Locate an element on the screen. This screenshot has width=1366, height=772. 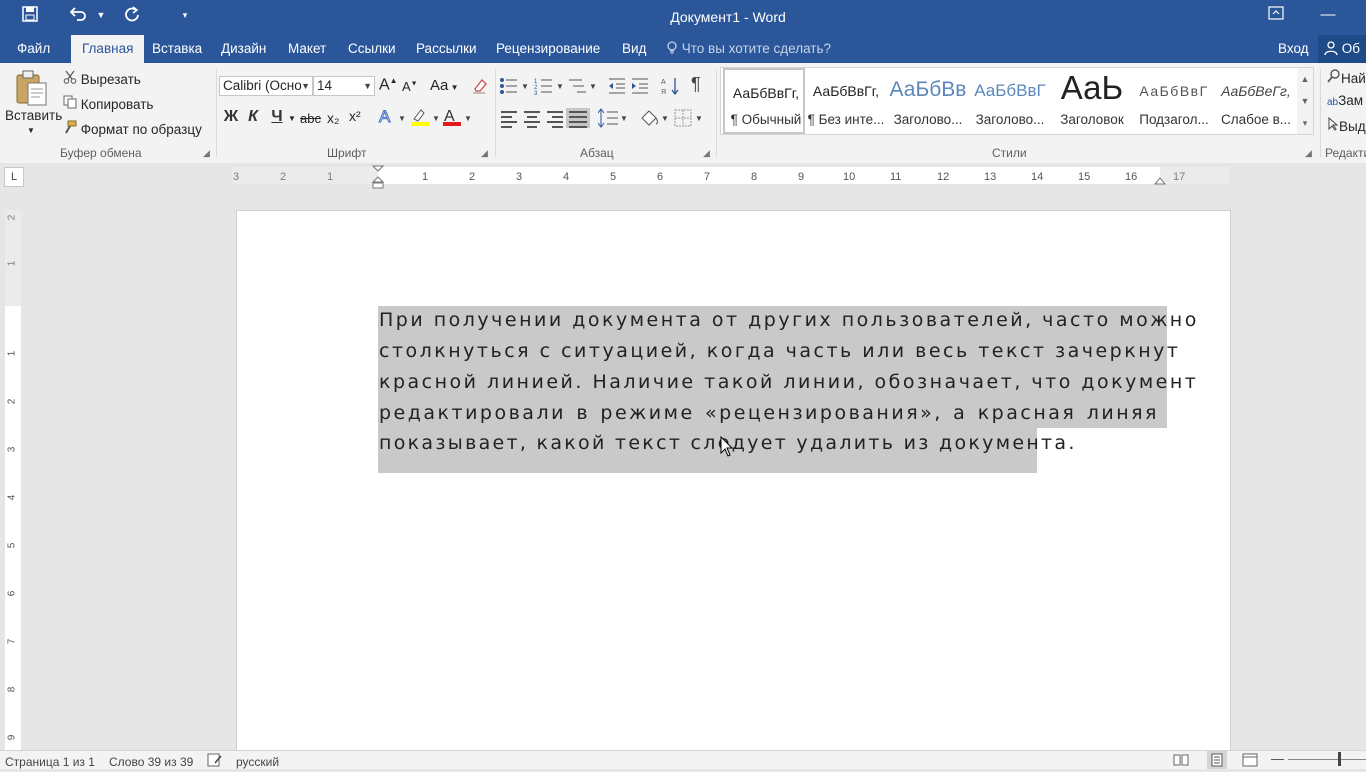
align-left-icon is located at coordinates (510, 118).